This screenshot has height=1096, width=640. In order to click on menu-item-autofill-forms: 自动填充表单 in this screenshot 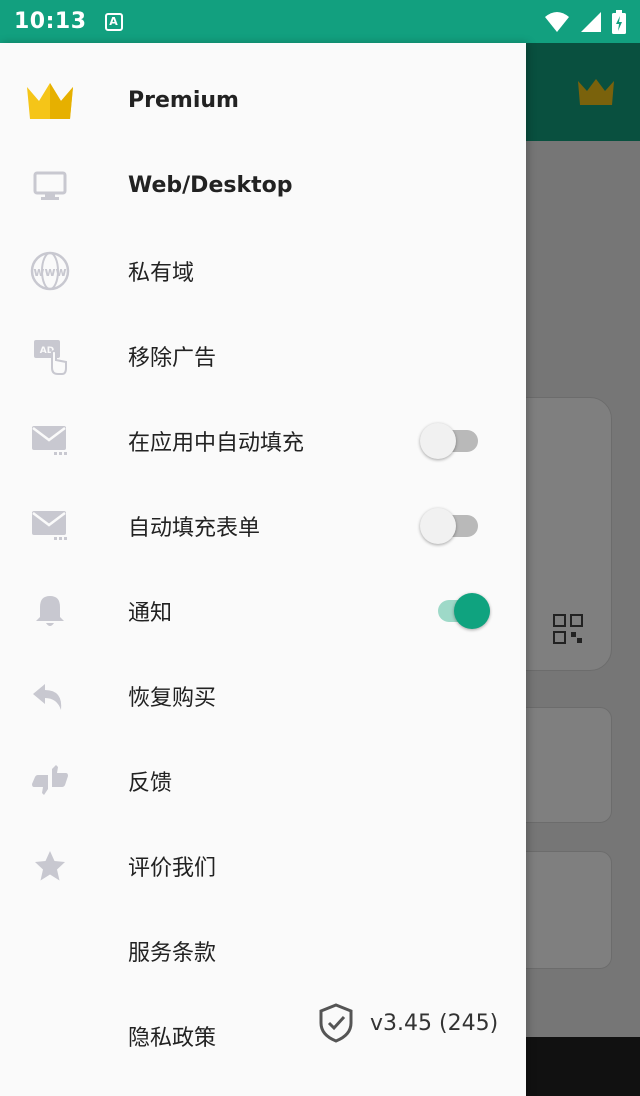, I will do `click(263, 525)`.